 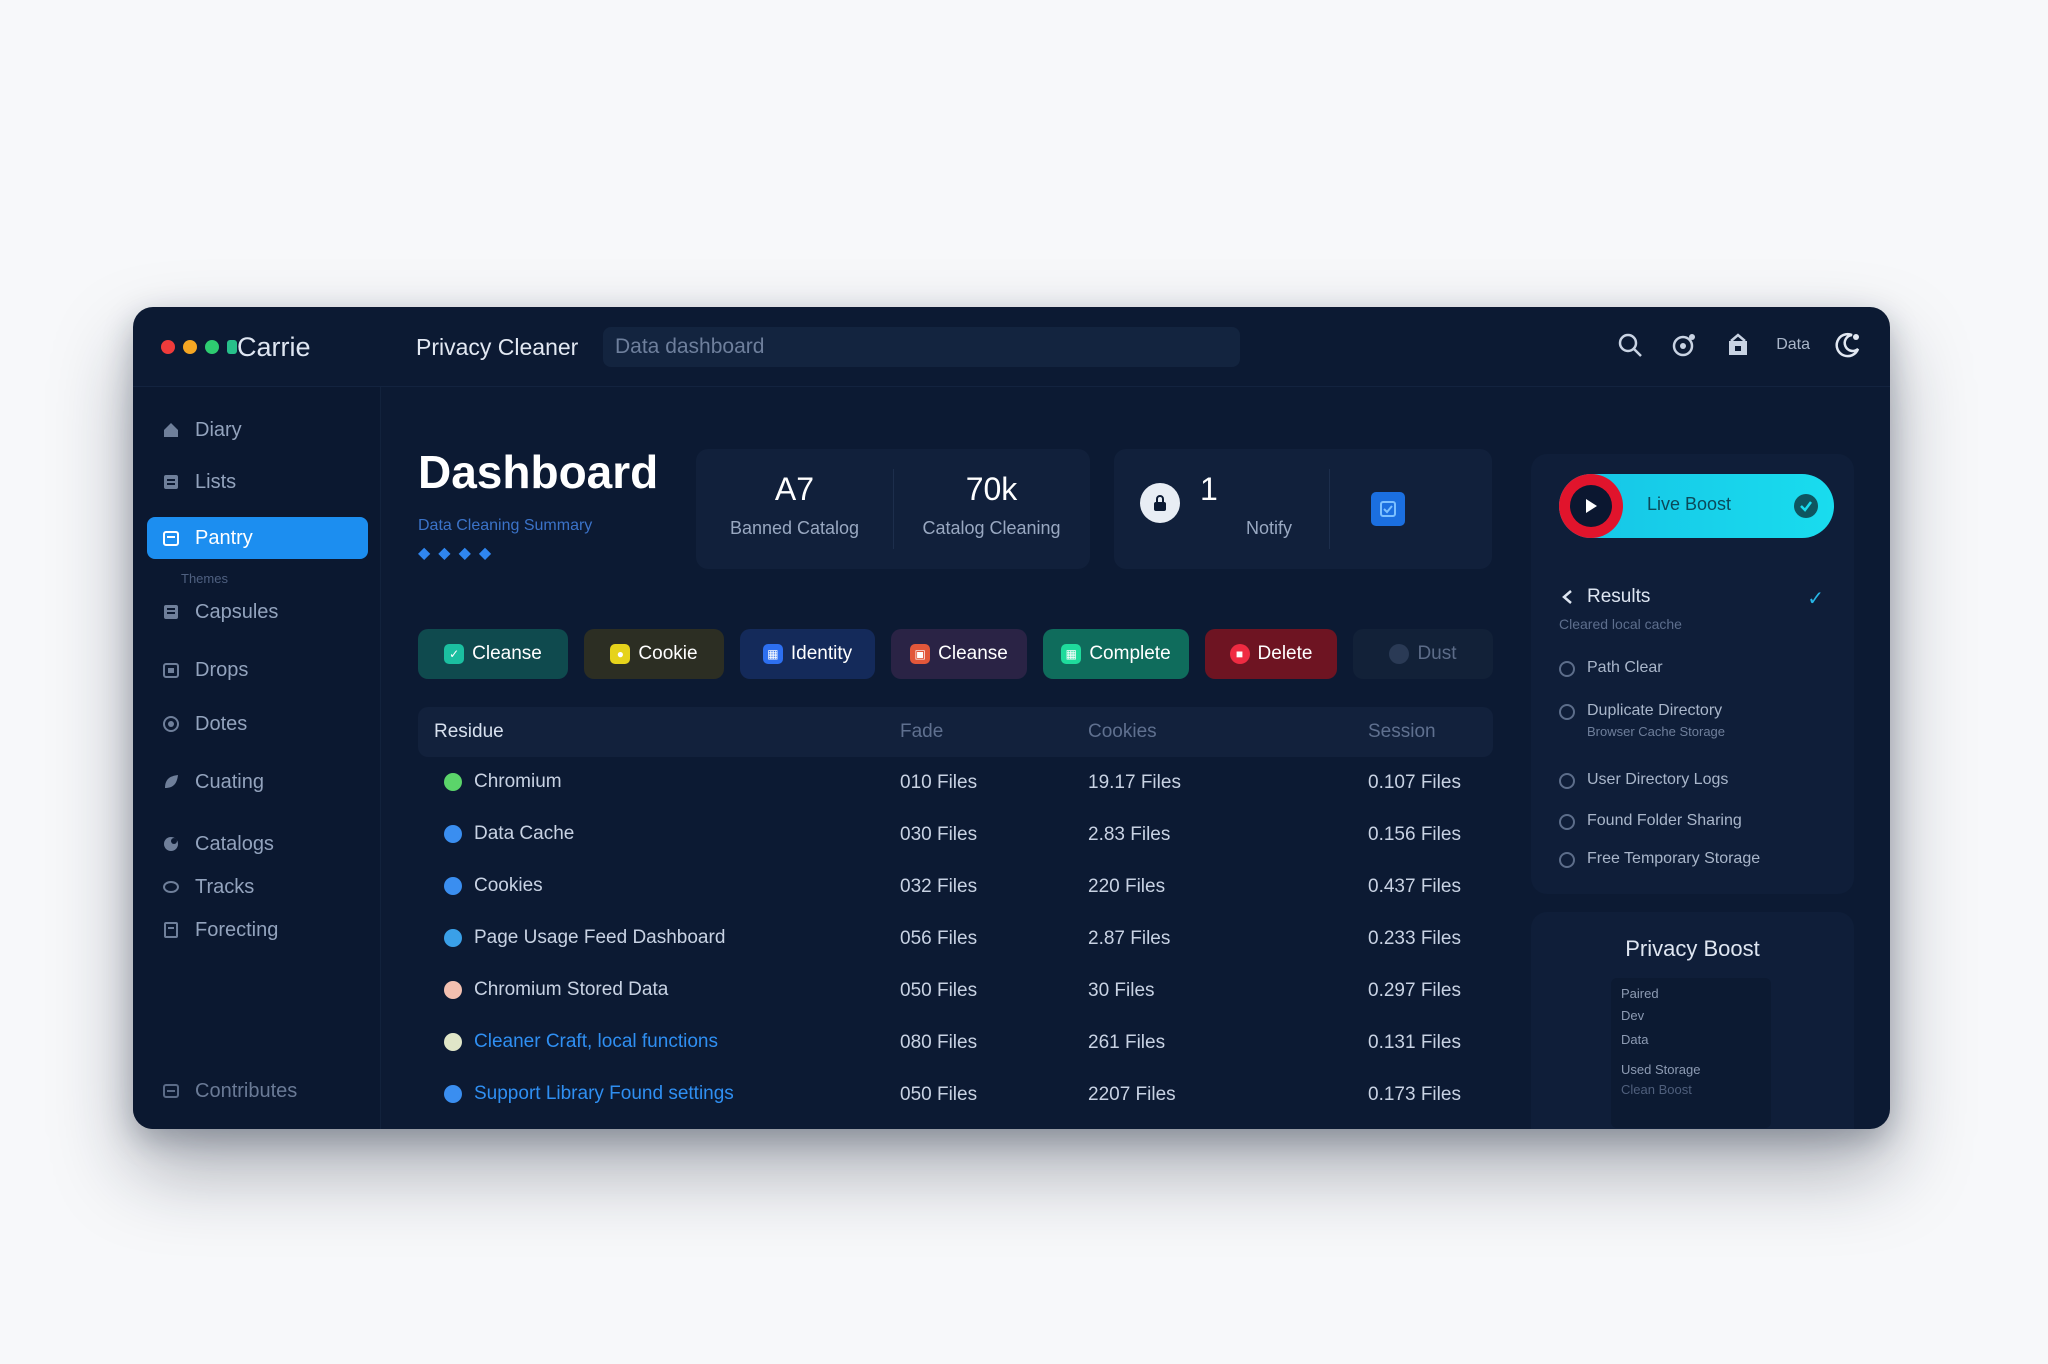 I want to click on sidebar-item-pantry: Pantry, so click(x=257, y=538).